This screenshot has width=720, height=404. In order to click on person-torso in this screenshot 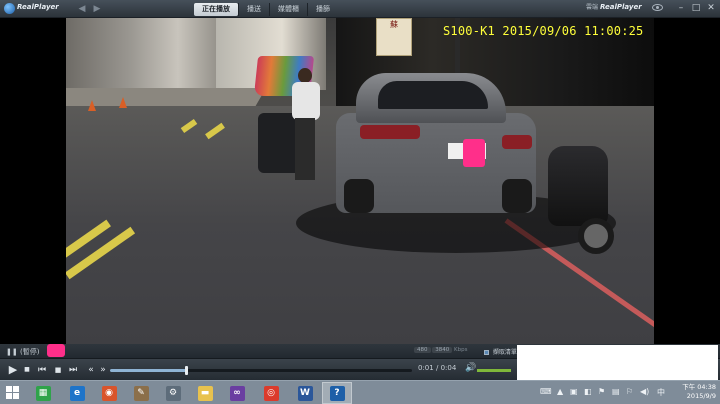, I will do `click(306, 101)`.